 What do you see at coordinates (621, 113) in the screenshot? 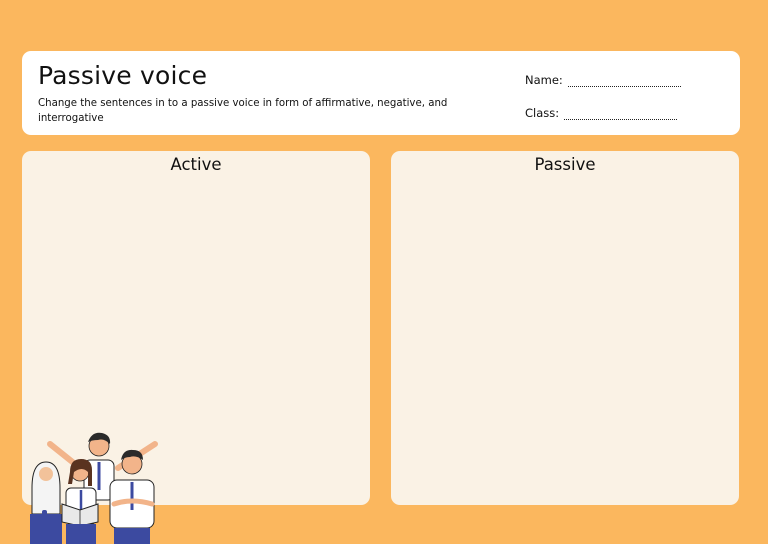
I see `class-dotted-line` at bounding box center [621, 113].